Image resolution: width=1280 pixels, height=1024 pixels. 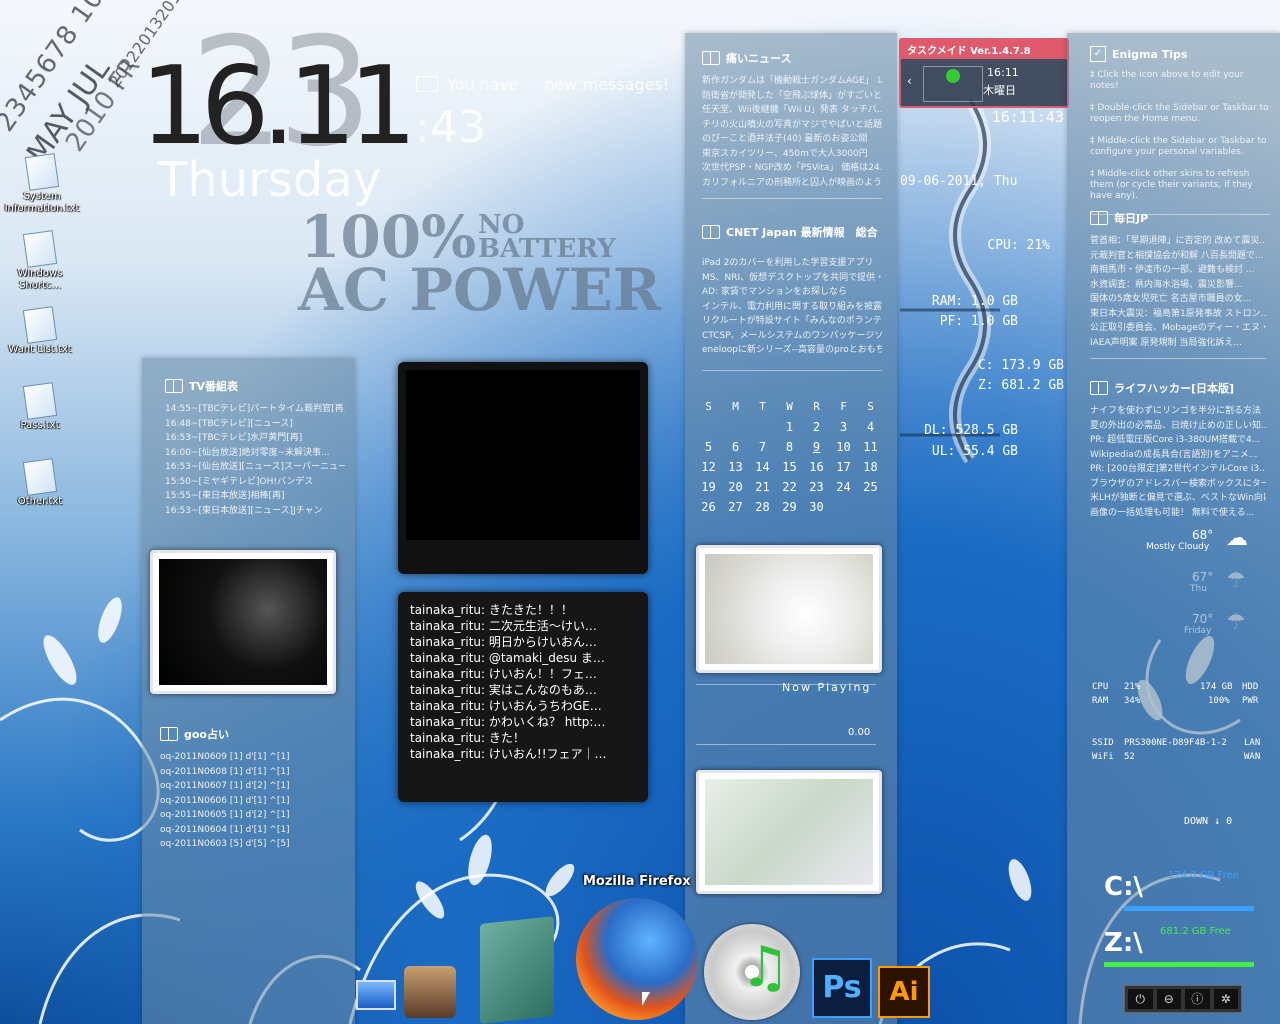 I want to click on calendar-day-cell: 5, so click(x=708, y=450).